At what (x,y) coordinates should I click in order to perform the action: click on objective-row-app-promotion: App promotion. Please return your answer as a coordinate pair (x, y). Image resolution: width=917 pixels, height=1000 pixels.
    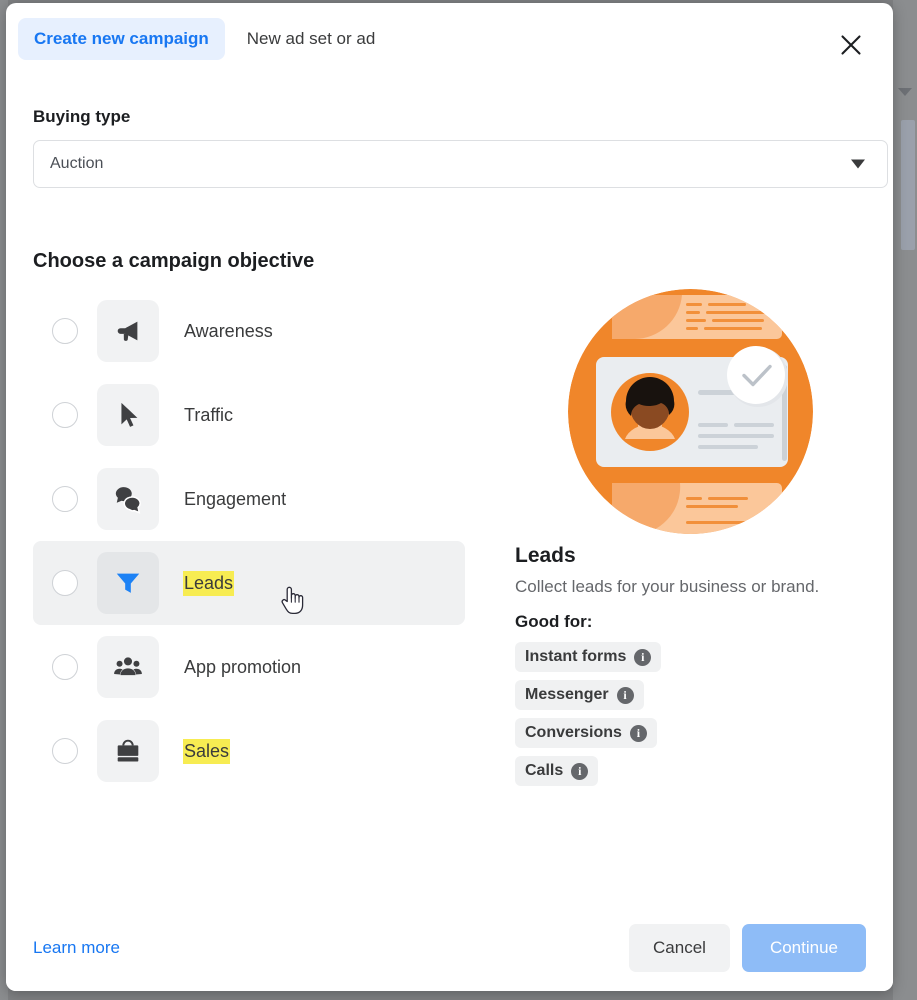
    Looking at the image, I should click on (258, 667).